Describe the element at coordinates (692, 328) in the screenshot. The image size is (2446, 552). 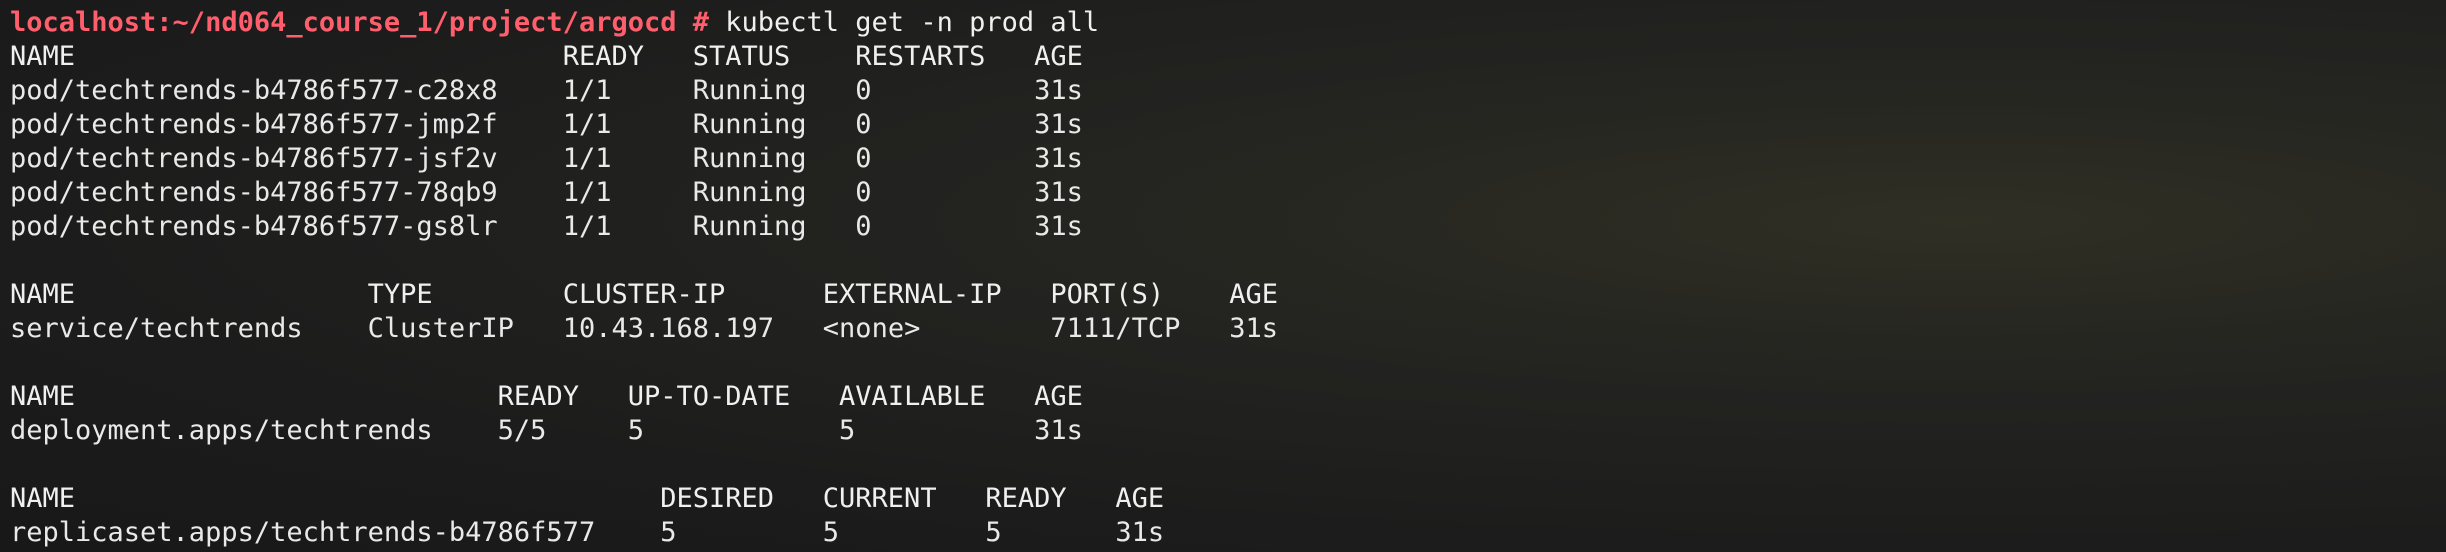
I see `table-cell: 10.43.168.197` at that location.